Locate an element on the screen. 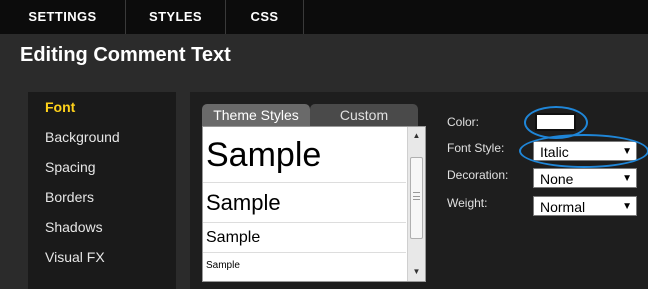 The height and width of the screenshot is (289, 648). tab-settings: SETTINGS is located at coordinates (63, 17).